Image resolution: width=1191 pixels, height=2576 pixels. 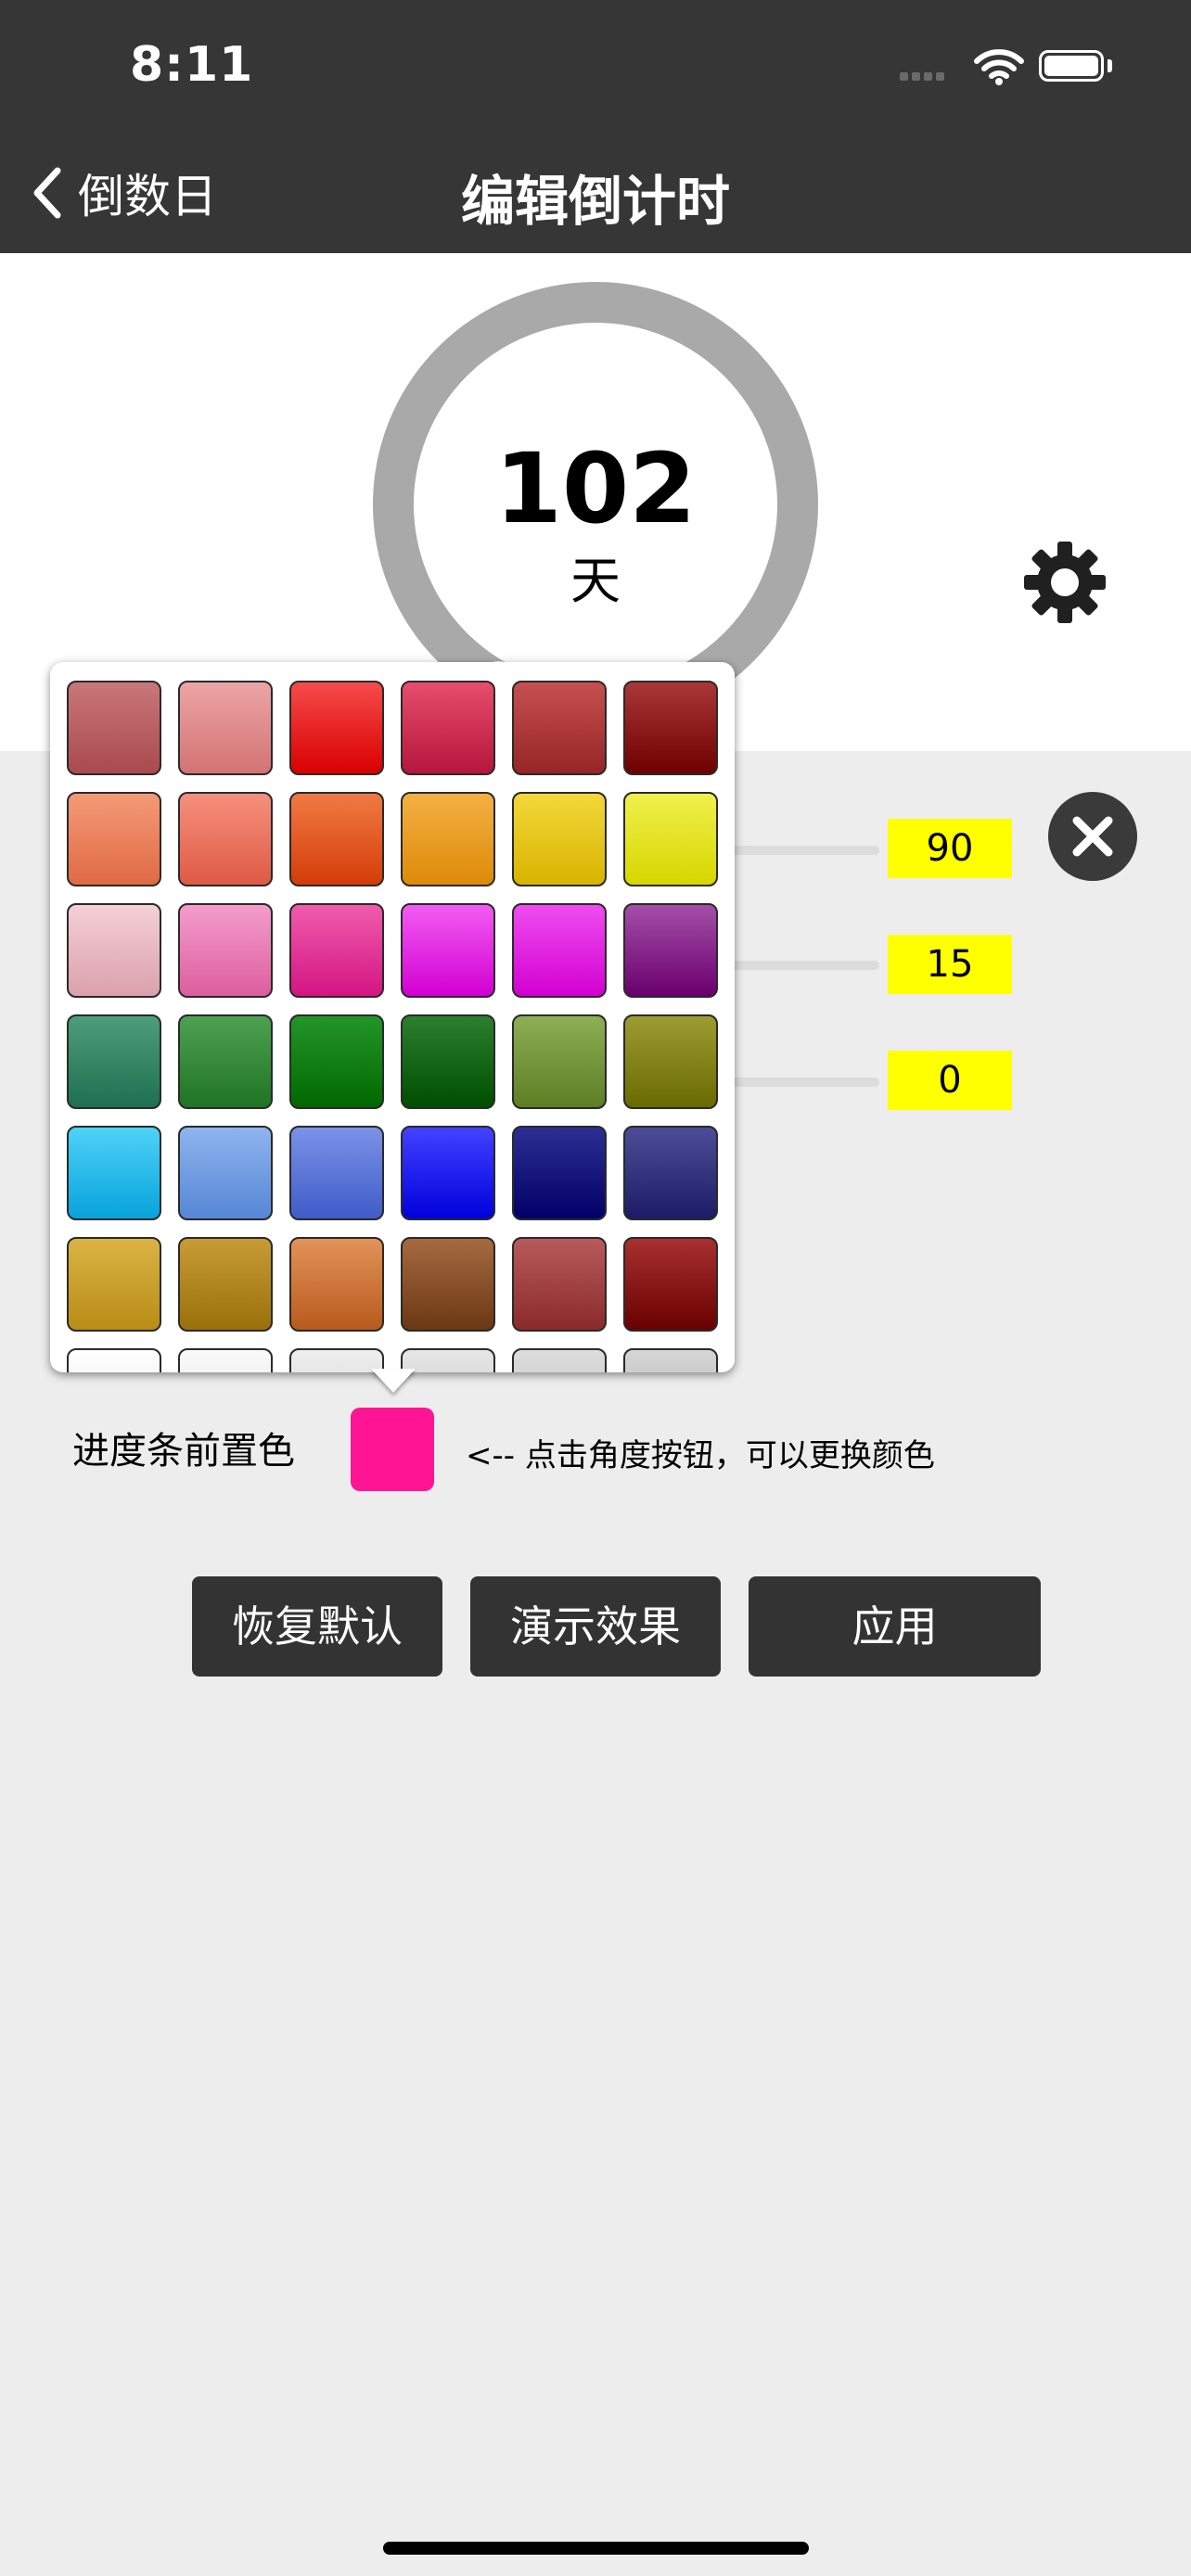 I want to click on progress-color-swatch, so click(x=392, y=1450).